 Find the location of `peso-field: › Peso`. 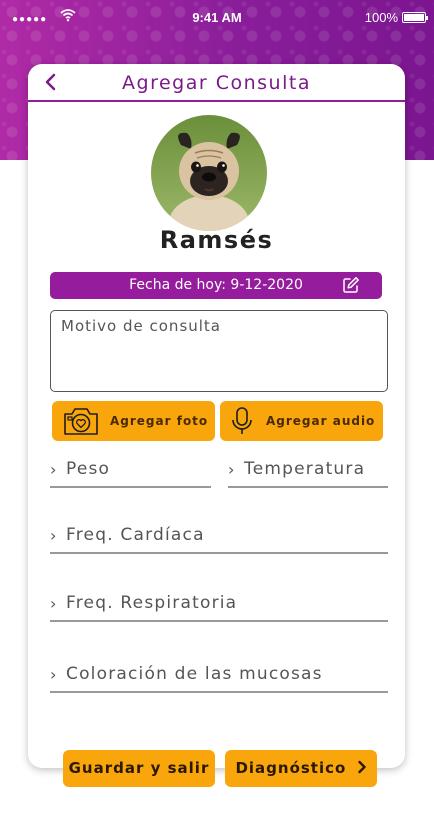

peso-field: › Peso is located at coordinates (130, 472).